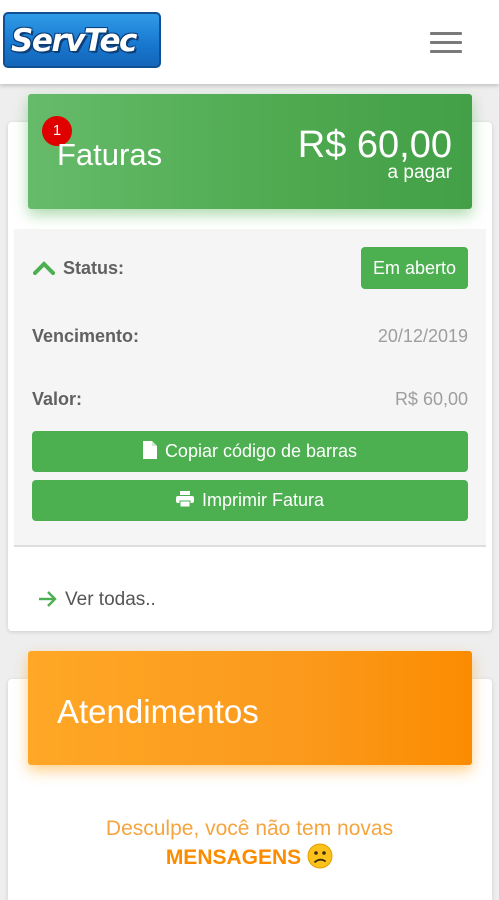 The height and width of the screenshot is (900, 499). What do you see at coordinates (447, 43) in the screenshot?
I see `hamburger-menu-icon` at bounding box center [447, 43].